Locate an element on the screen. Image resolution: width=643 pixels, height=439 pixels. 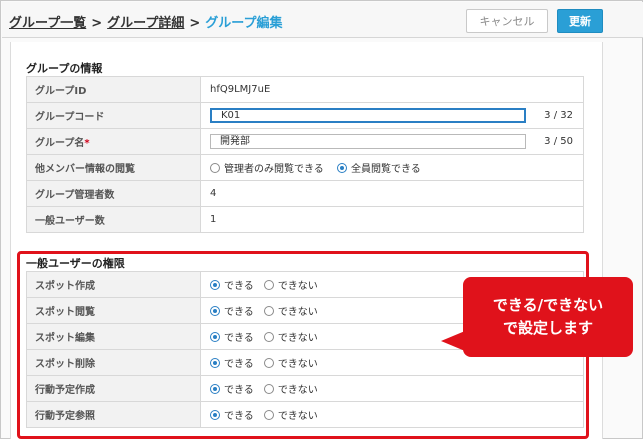
permission-label: スポット削除 is located at coordinates (113, 362).